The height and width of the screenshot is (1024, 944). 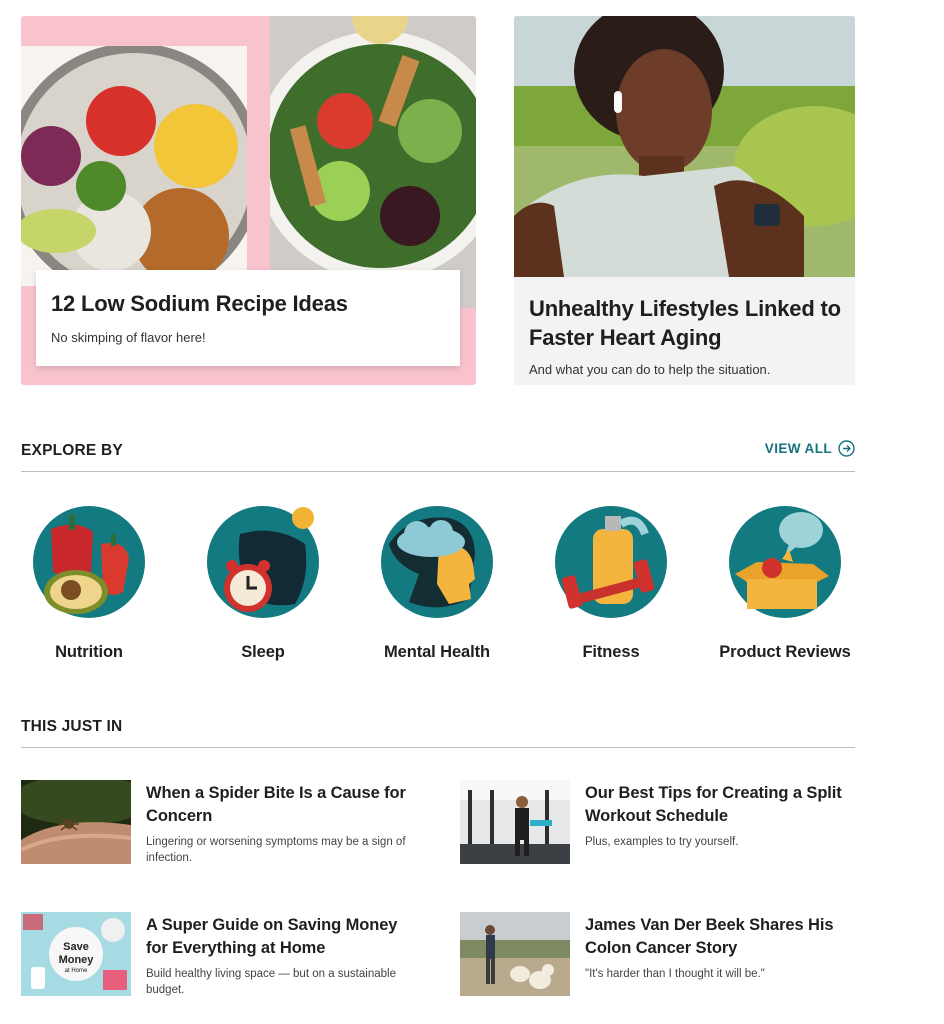 What do you see at coordinates (611, 562) in the screenshot?
I see `dumbbell-bottle-icon` at bounding box center [611, 562].